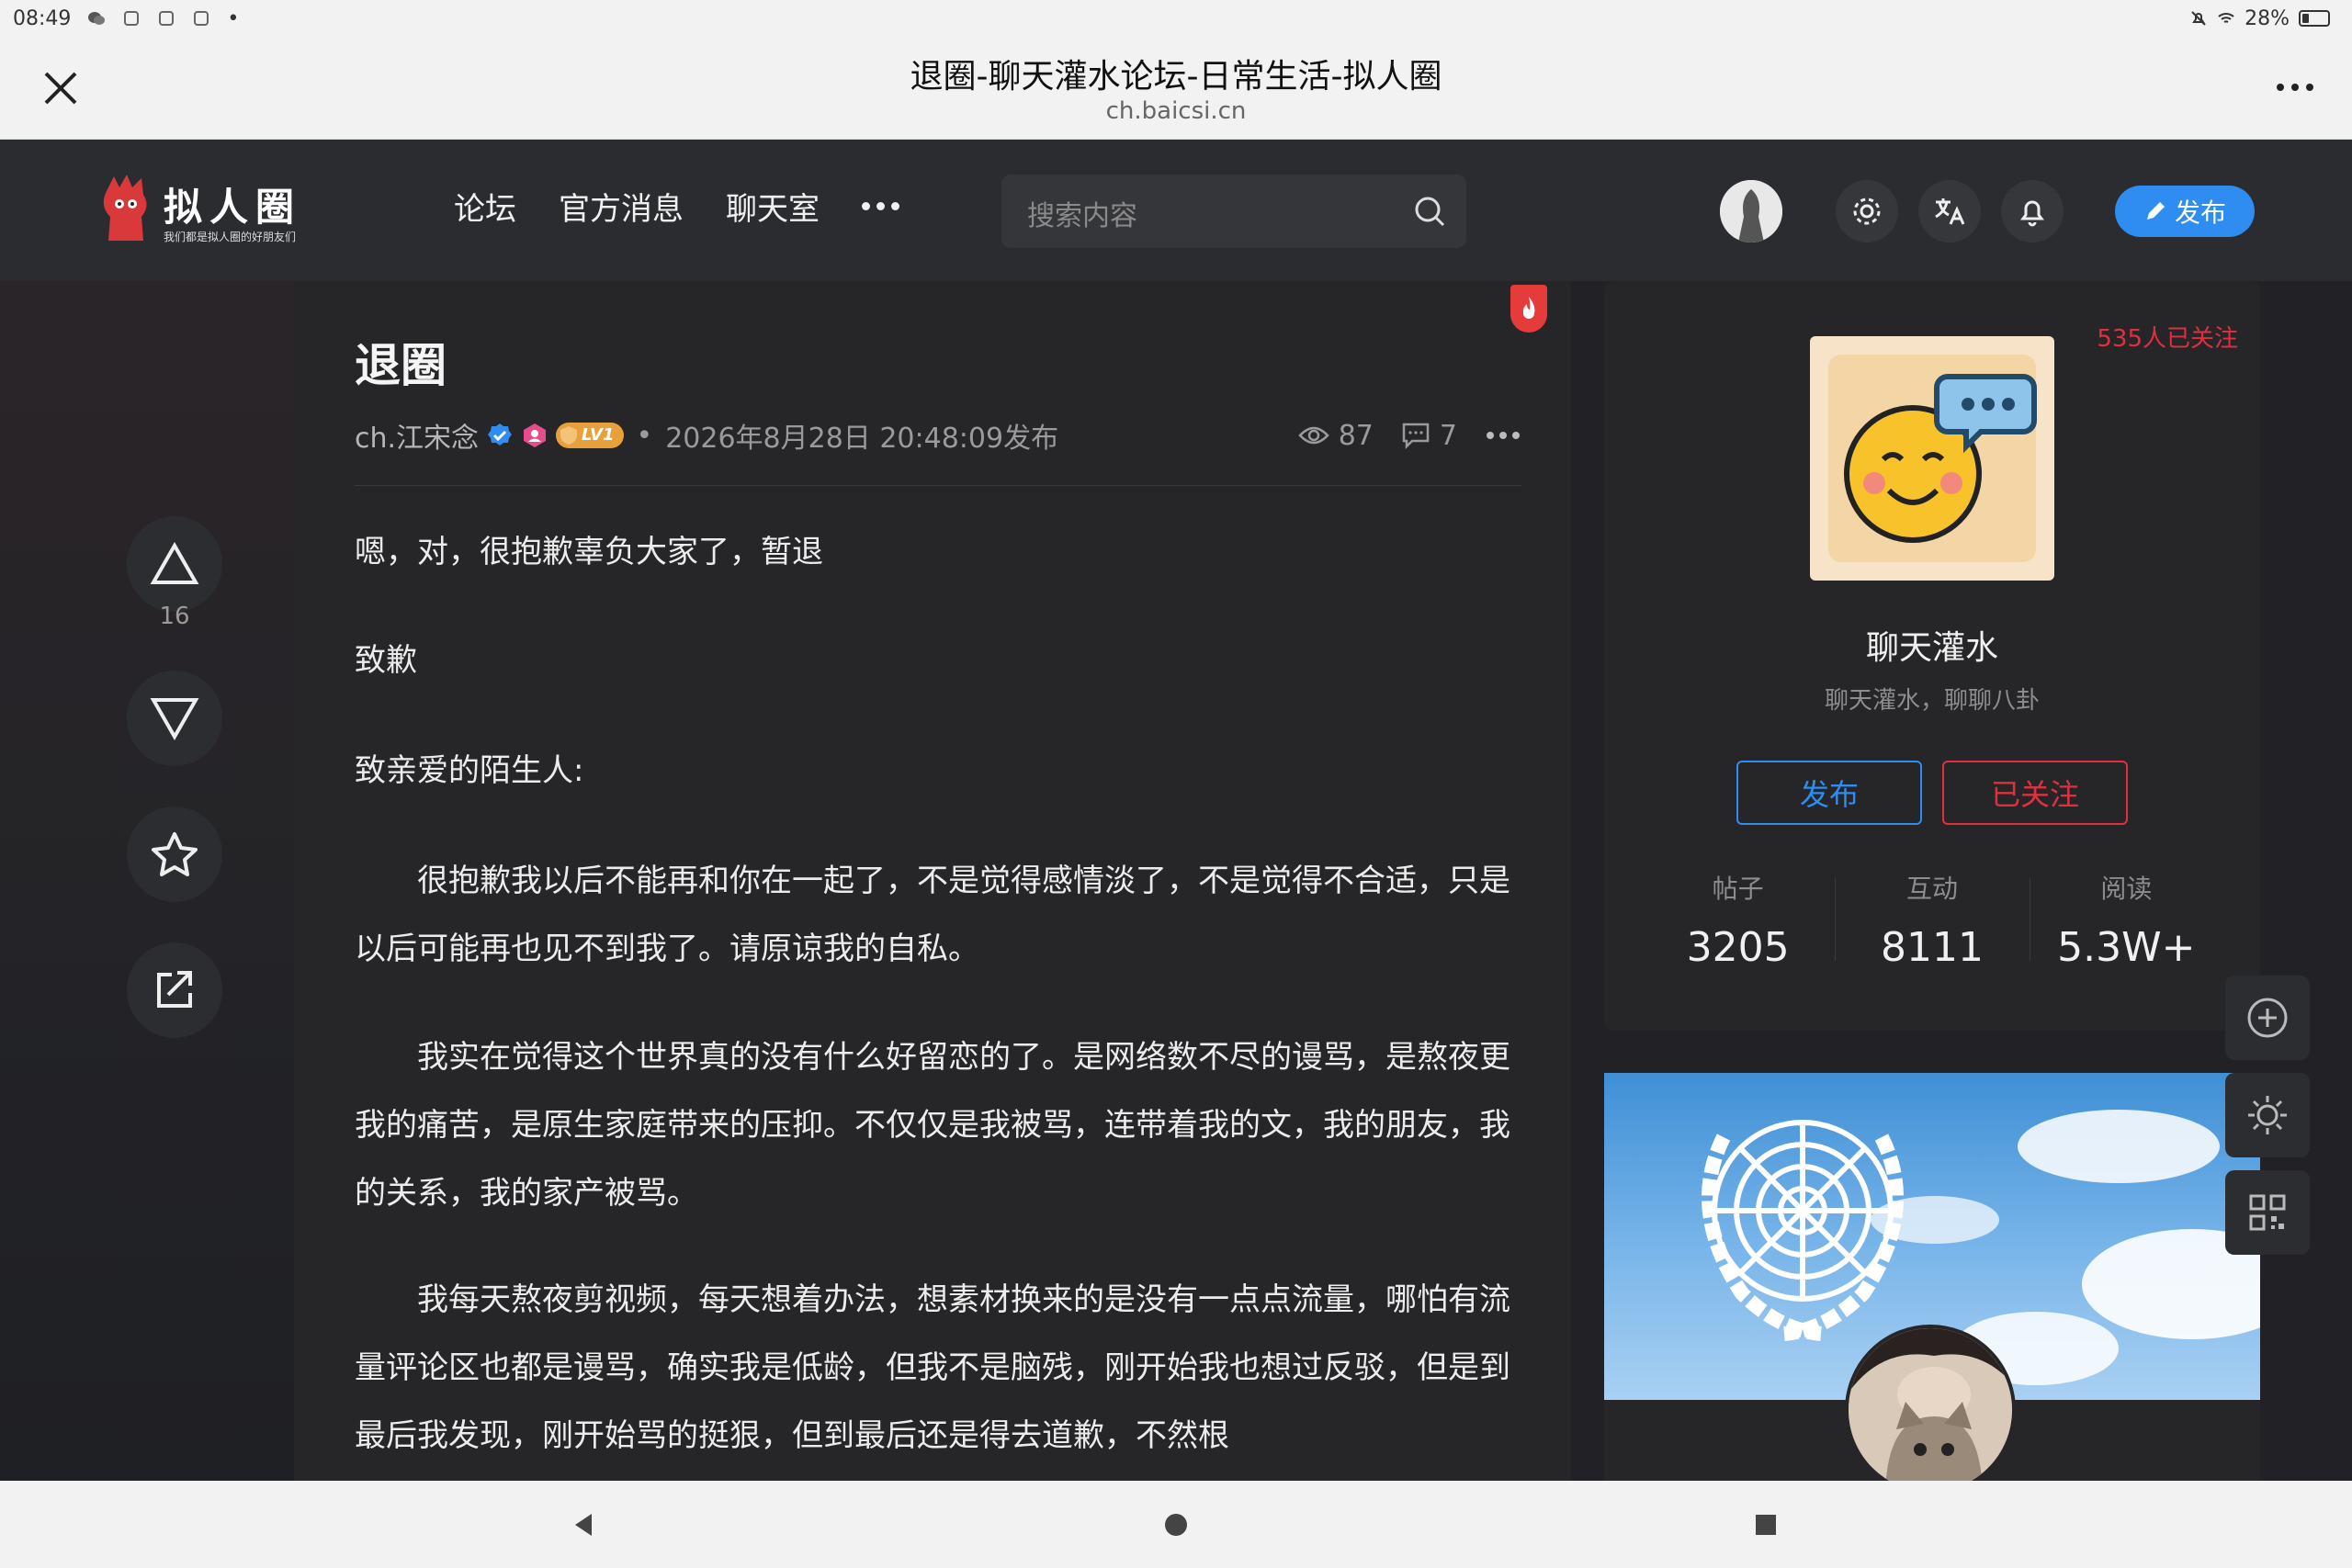 The width and height of the screenshot is (2352, 1568). What do you see at coordinates (569, 436) in the screenshot?
I see `level-shield-icon` at bounding box center [569, 436].